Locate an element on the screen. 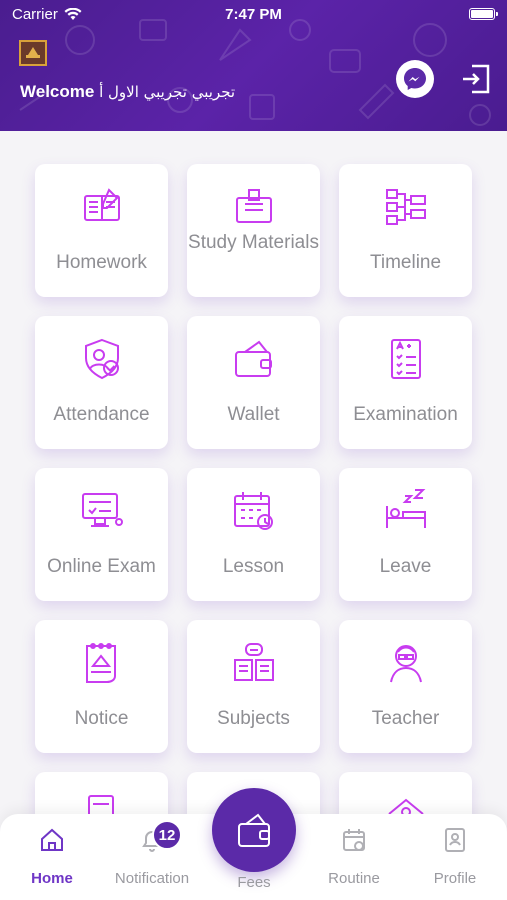  card-label: Notice is located at coordinates (101, 718).